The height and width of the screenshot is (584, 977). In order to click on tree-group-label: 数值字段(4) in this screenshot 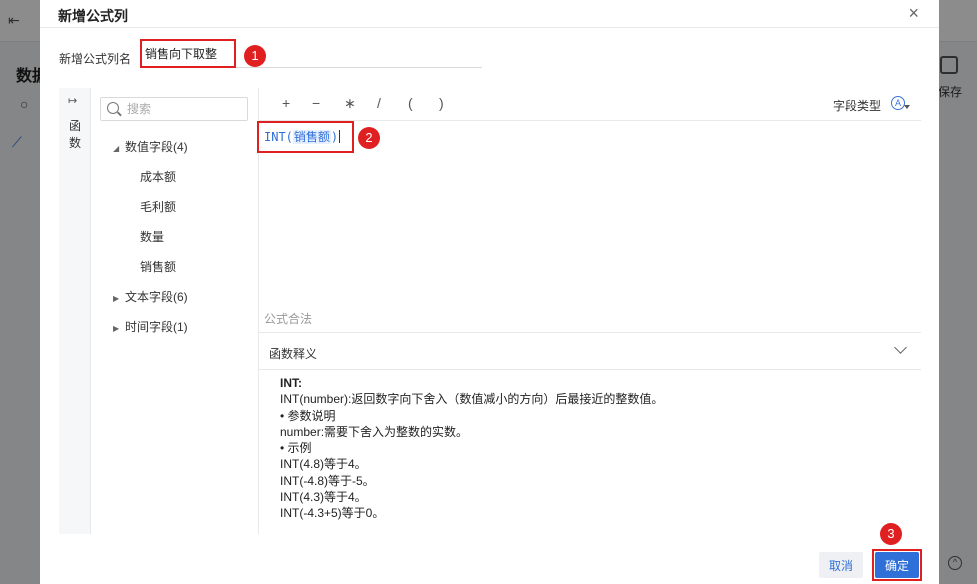, I will do `click(156, 147)`.